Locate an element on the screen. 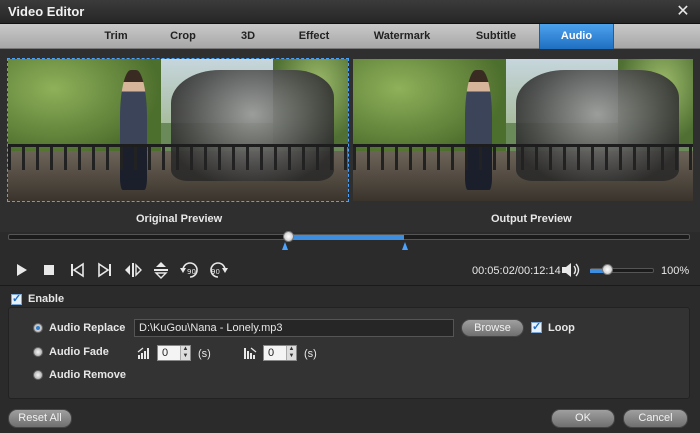 This screenshot has height=433, width=700. audio-remove-label: Audio Remove is located at coordinates (88, 375).